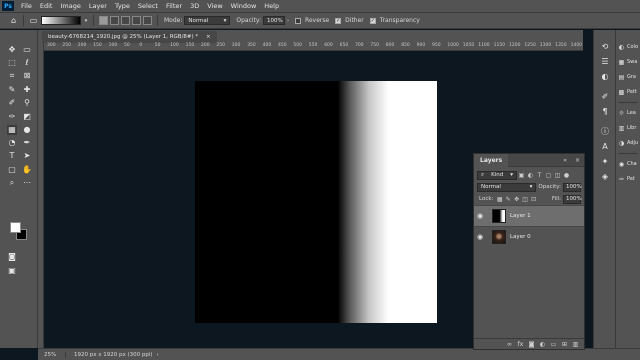  I want to click on layers-tab: Layers, so click(491, 160).